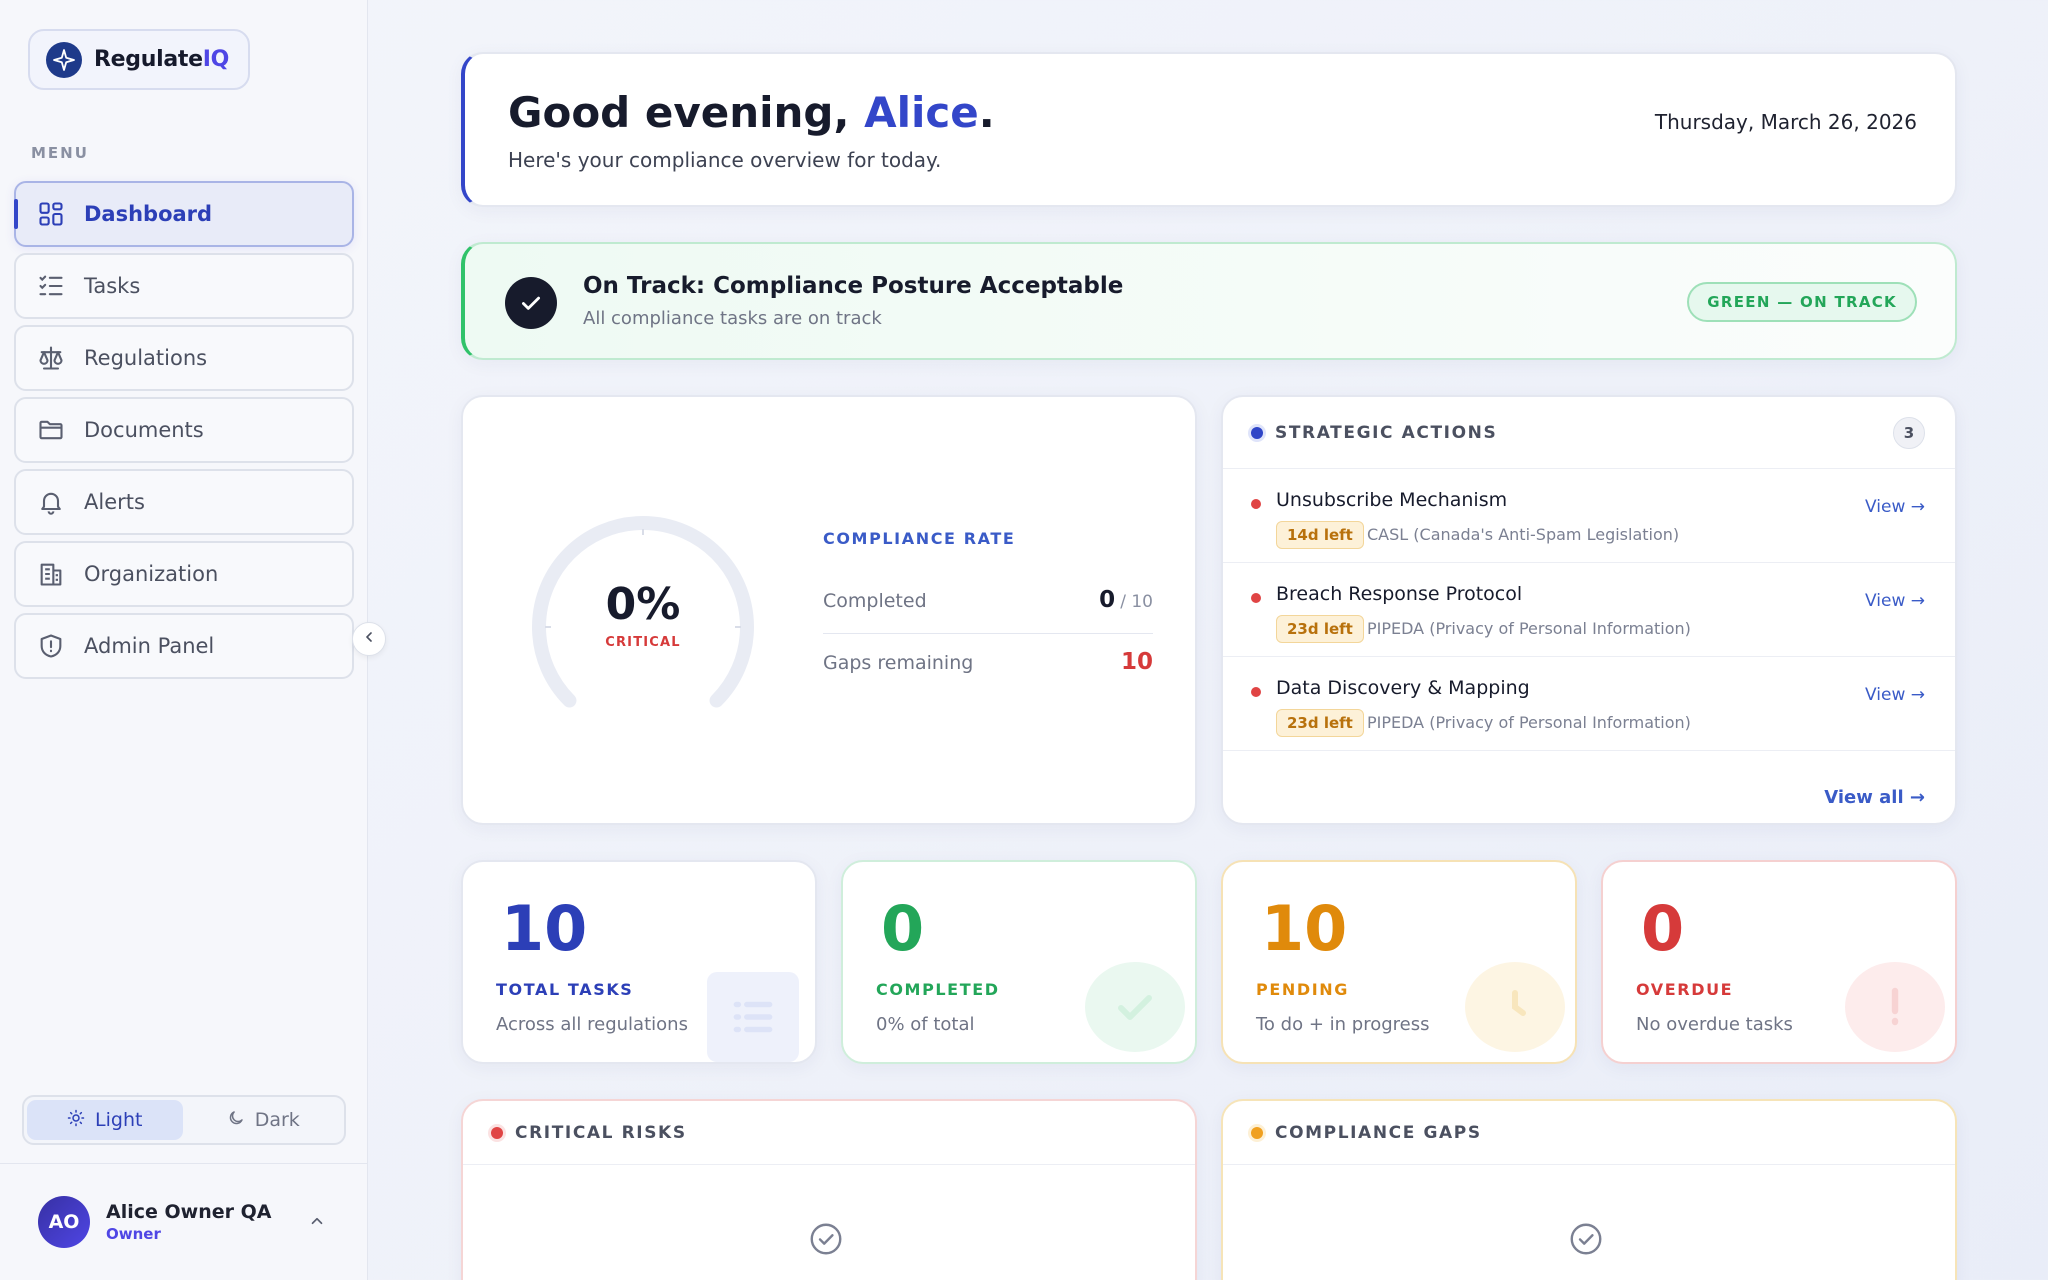 This screenshot has width=2048, height=1280. Describe the element at coordinates (1589, 433) in the screenshot. I see `strategic-actions-header: STRATEGIC ACTIONS 3` at that location.